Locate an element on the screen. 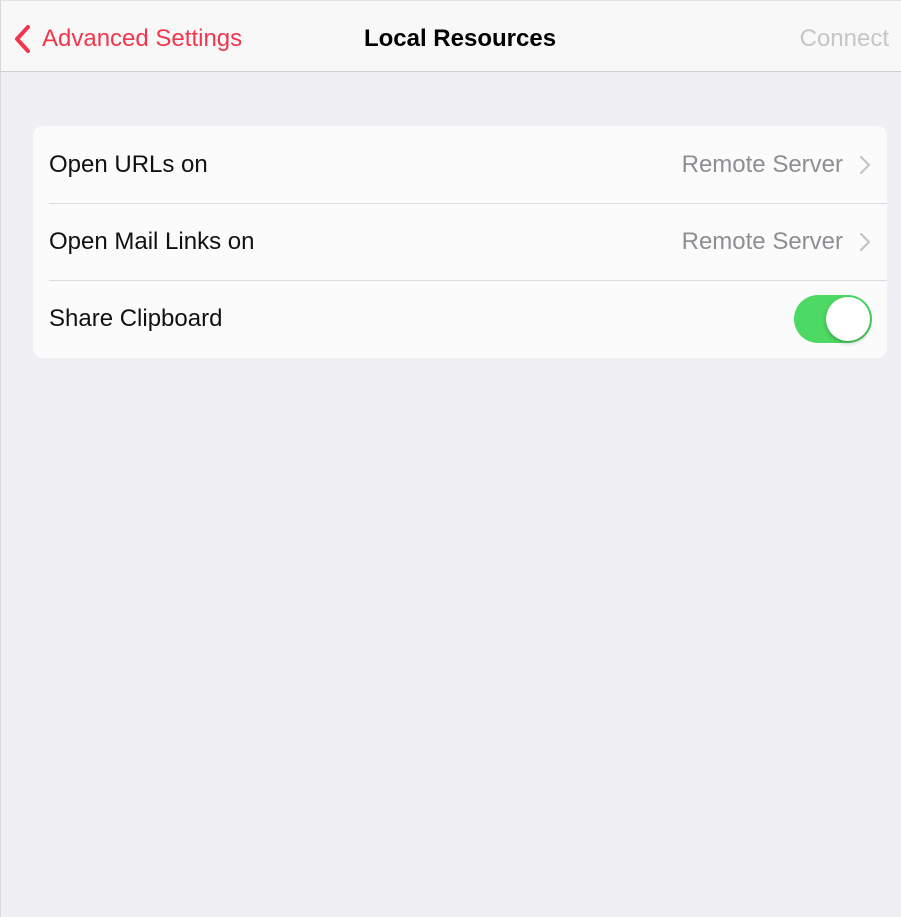 Image resolution: width=901 pixels, height=917 pixels. open-urls-value: Remote Server is located at coordinates (762, 164).